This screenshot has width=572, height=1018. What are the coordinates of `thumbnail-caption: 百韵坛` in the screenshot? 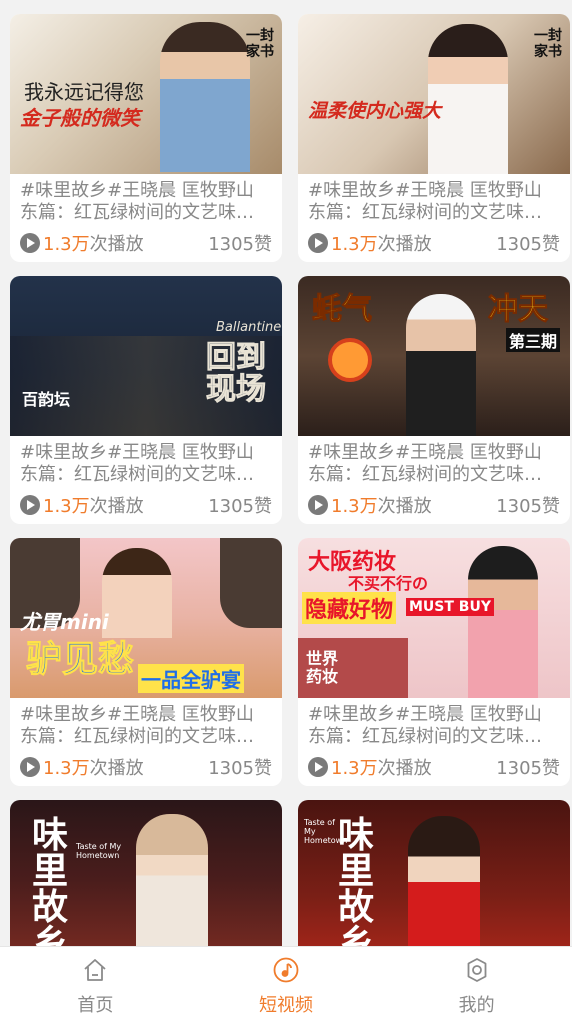 It's located at (46, 399).